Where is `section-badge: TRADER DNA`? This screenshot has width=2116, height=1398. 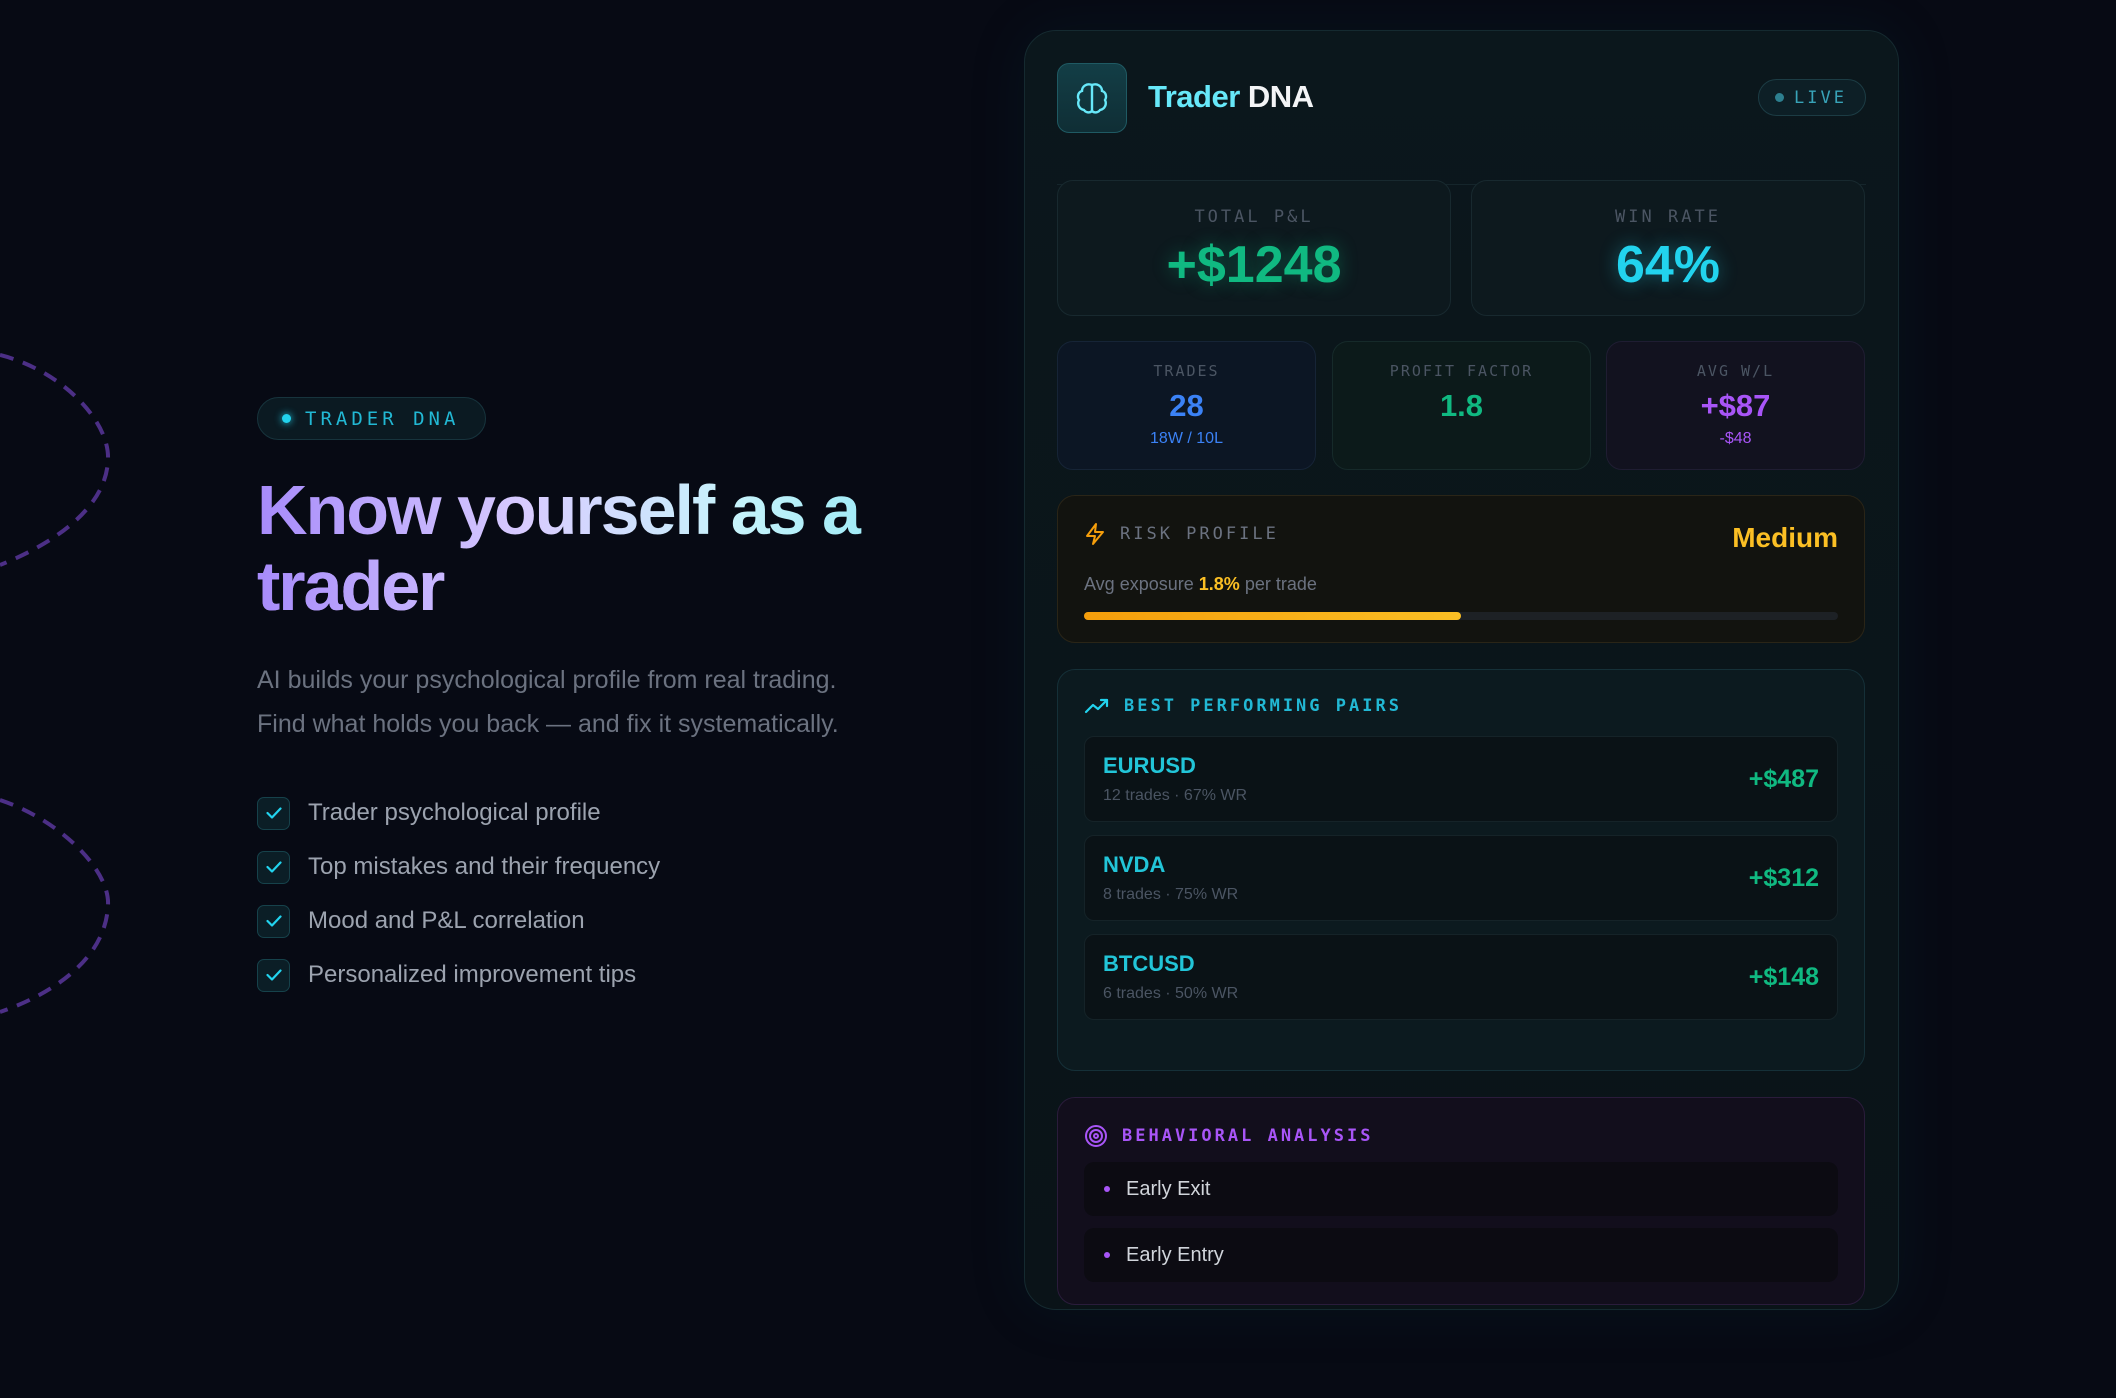 section-badge: TRADER DNA is located at coordinates (372, 418).